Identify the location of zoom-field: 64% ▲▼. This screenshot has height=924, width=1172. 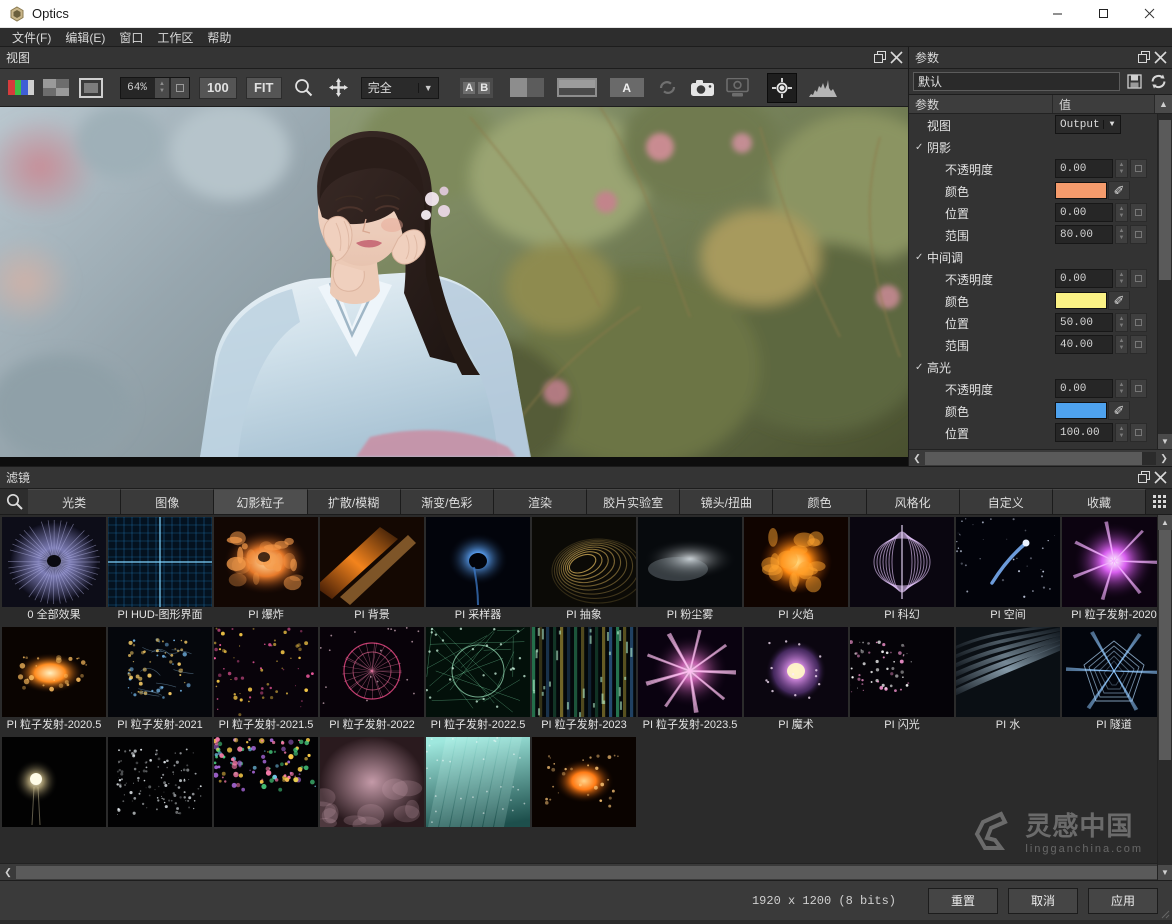
(155, 88).